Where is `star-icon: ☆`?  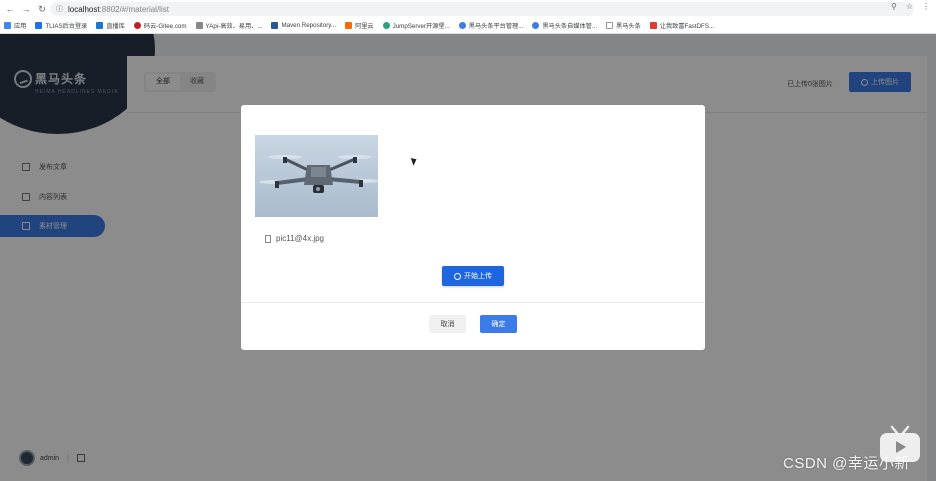 star-icon: ☆ is located at coordinates (909, 7).